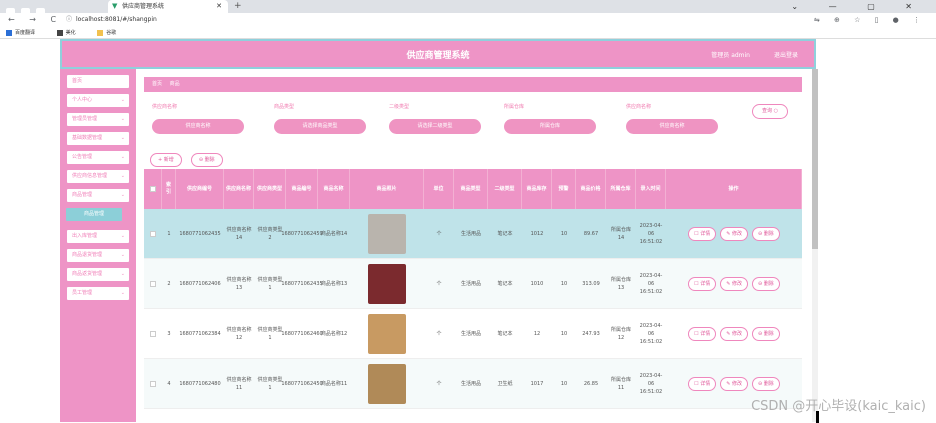 The image size is (936, 423). Describe the element at coordinates (238, 6) in the screenshot. I see `new-tab-icon: +` at that location.